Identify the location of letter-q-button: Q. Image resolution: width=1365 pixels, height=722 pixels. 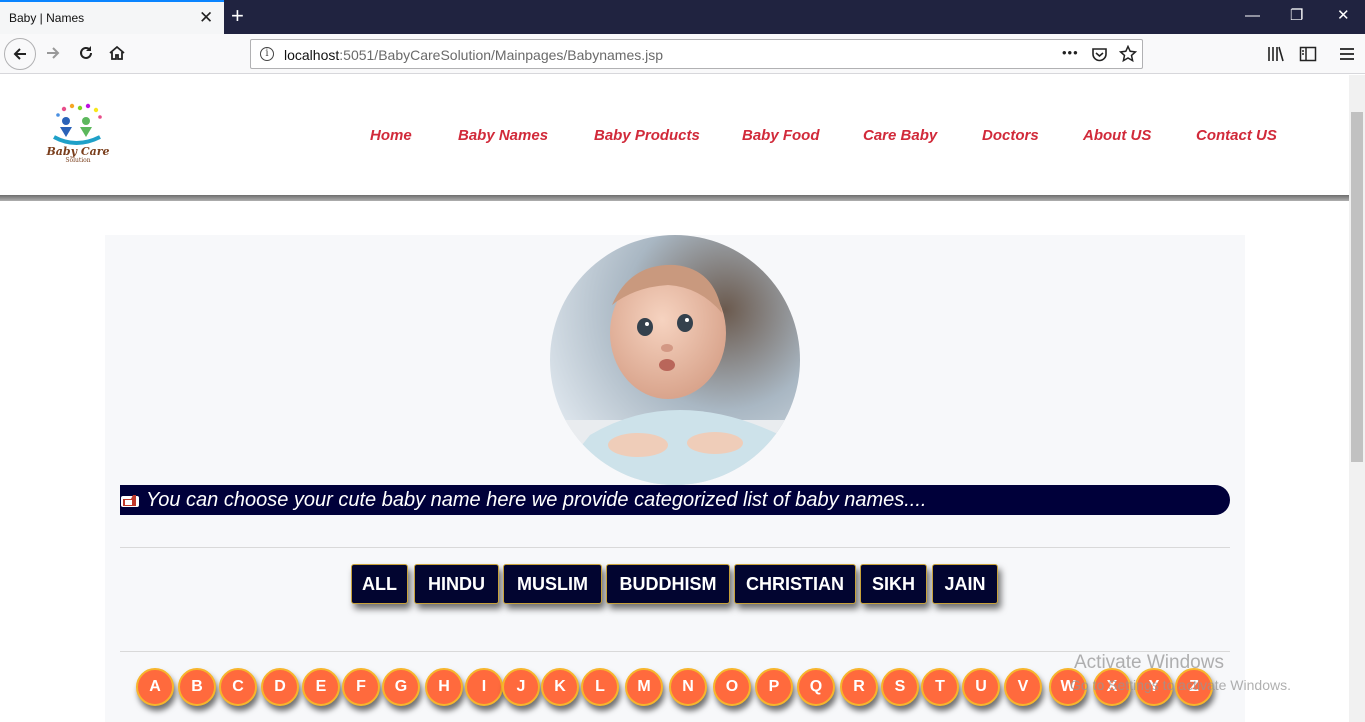
(816, 687).